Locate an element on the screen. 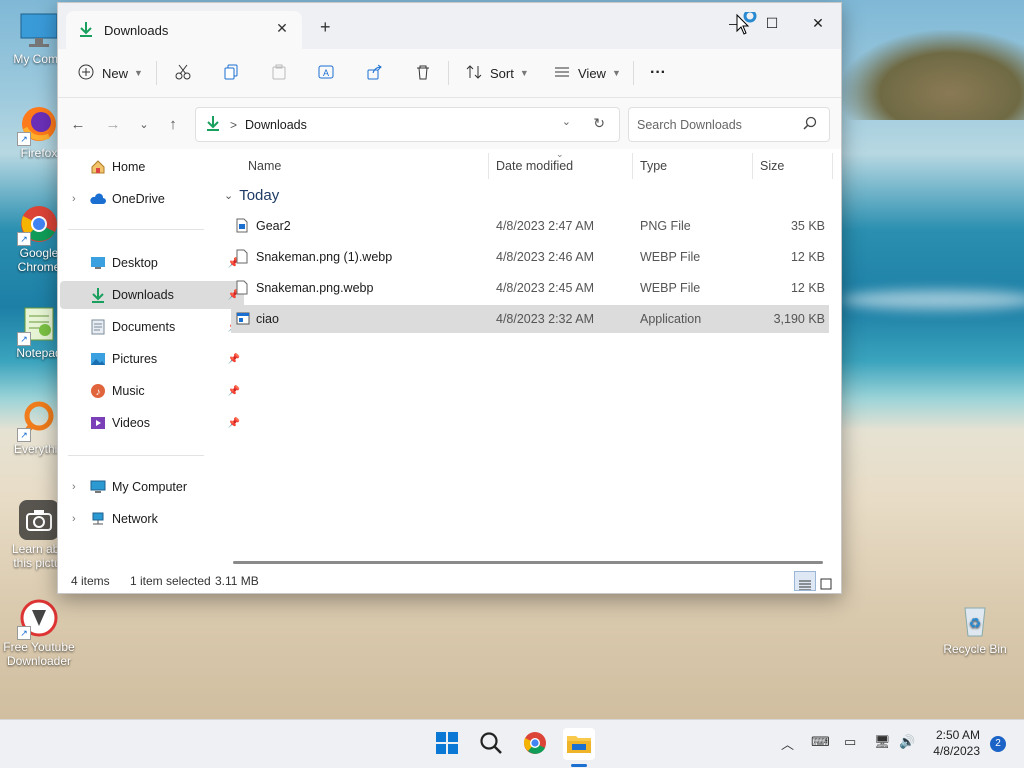 This screenshot has height=768, width=1024. clipboard-icon is located at coordinates (279, 73).